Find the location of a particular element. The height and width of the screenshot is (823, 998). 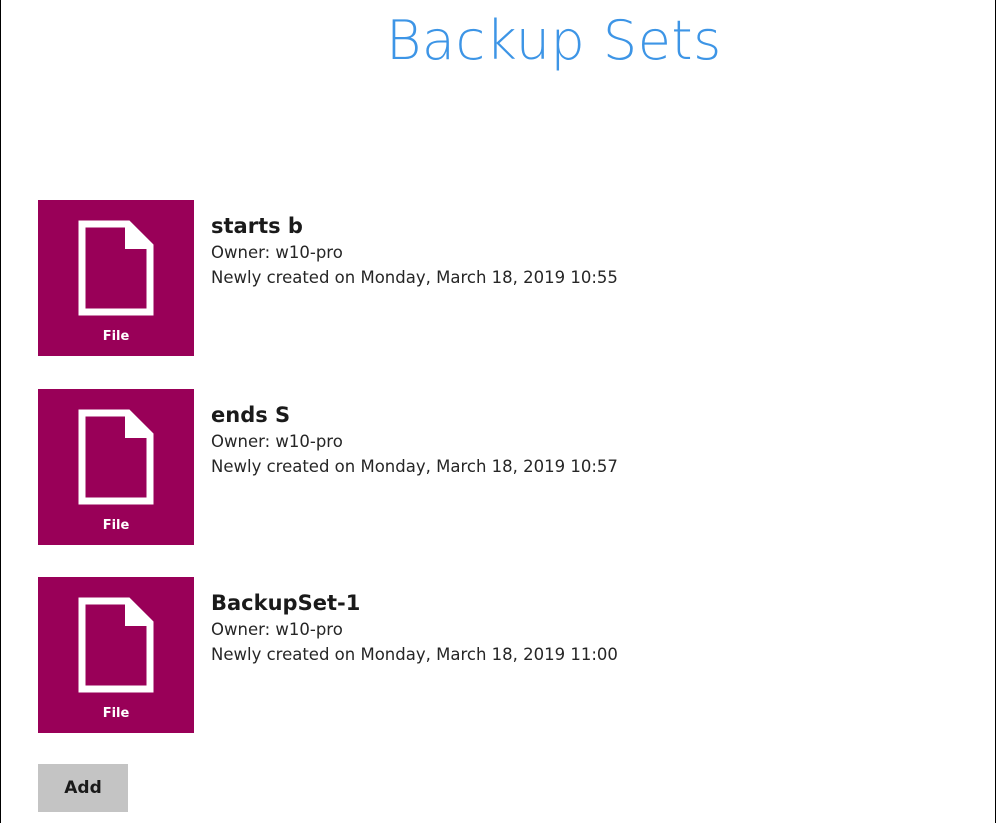

backup-set-name: ends S is located at coordinates (414, 415).